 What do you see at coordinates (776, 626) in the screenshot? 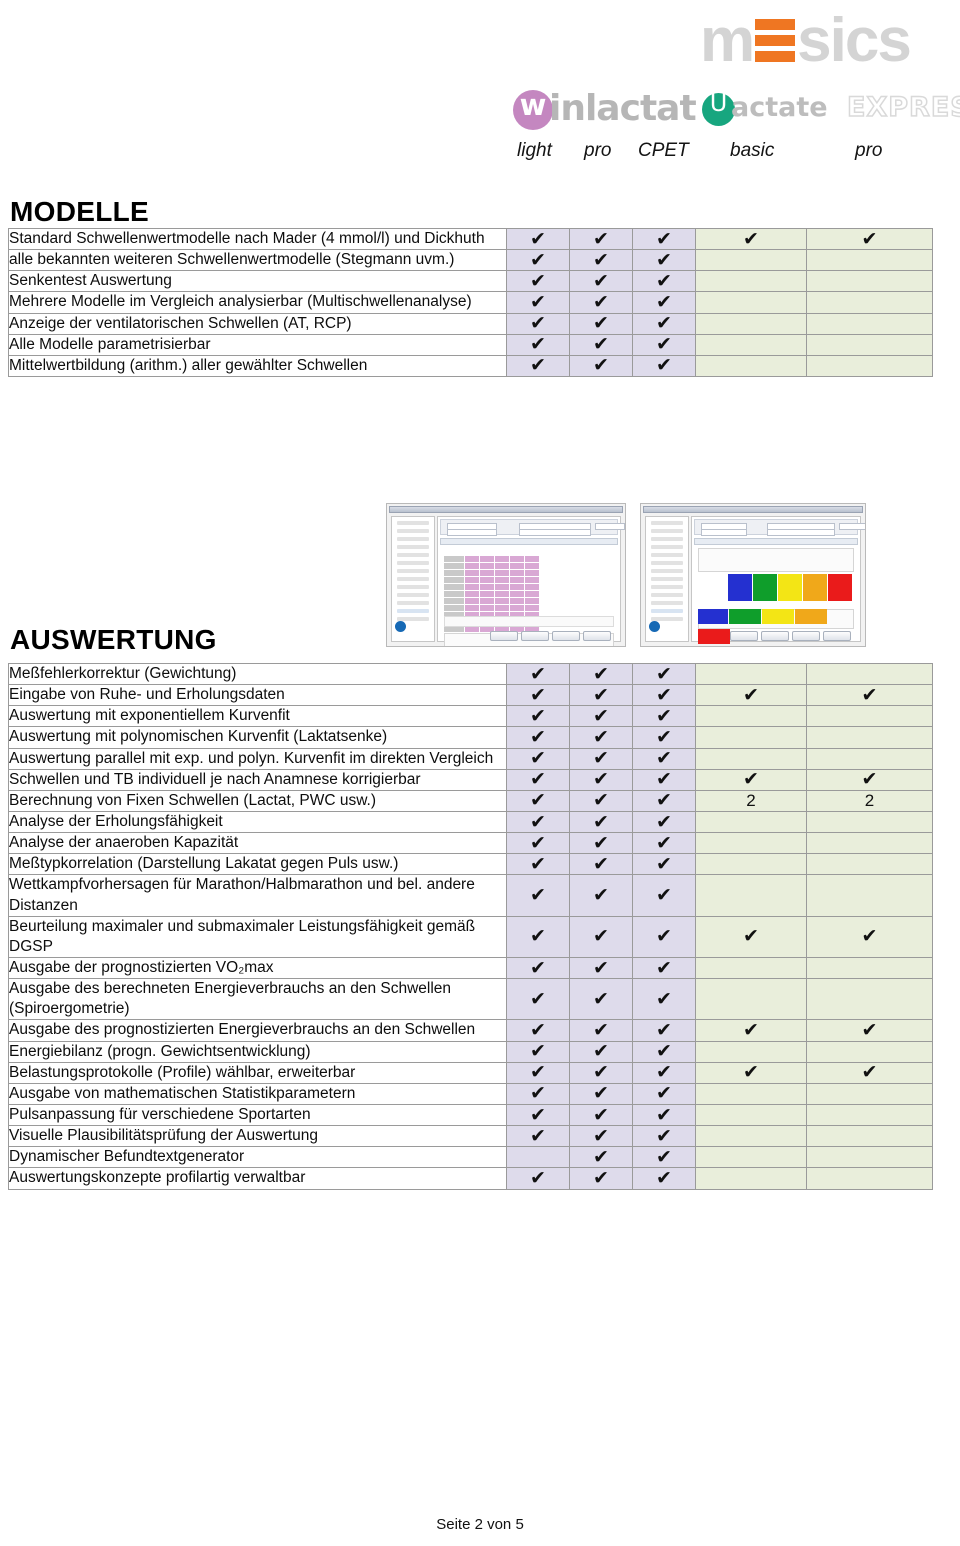
I see `screenshot-zone-legend-bar` at bounding box center [776, 626].